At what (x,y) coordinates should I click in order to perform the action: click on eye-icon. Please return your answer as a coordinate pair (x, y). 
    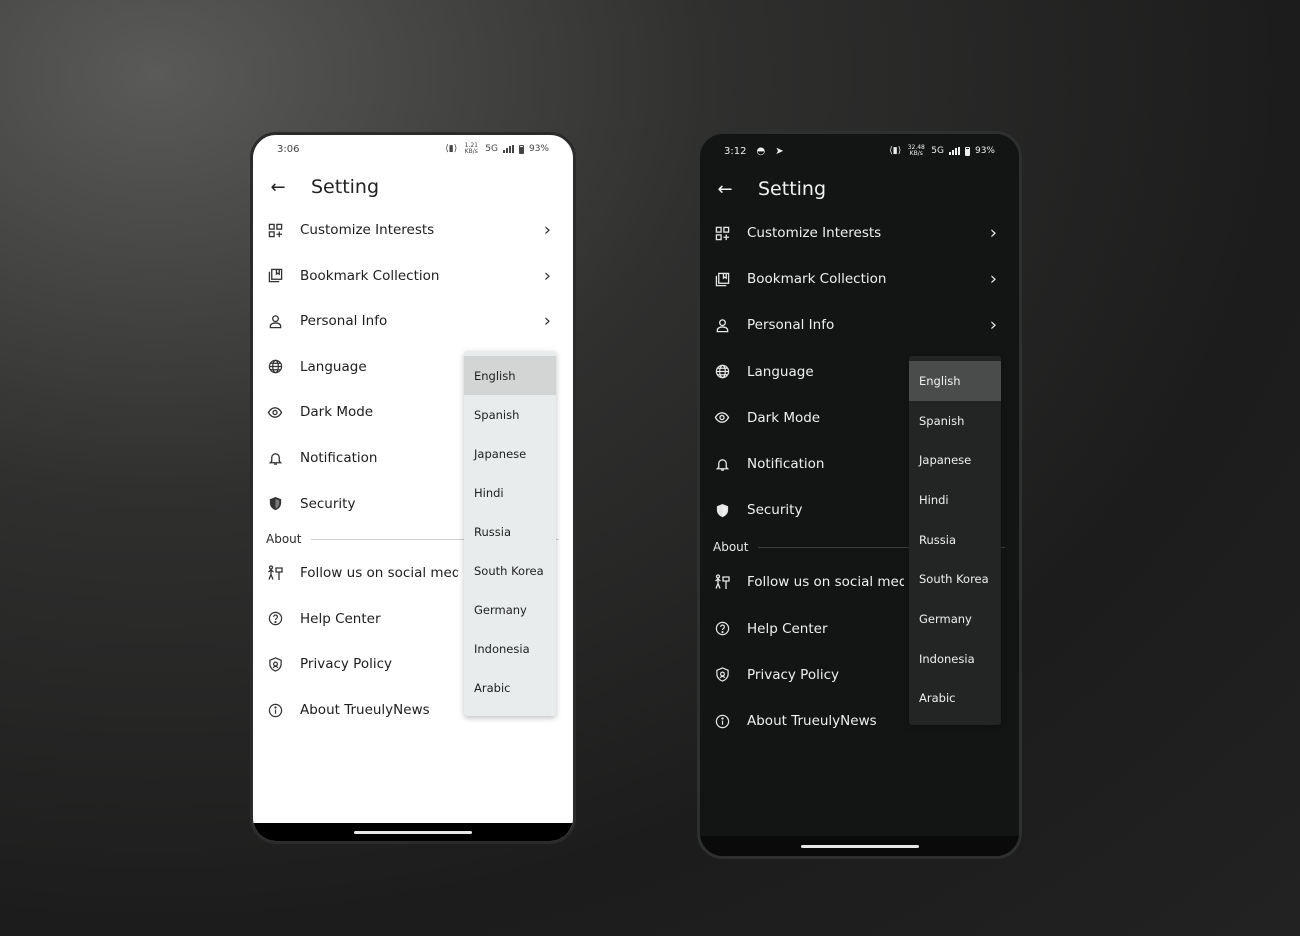
    Looking at the image, I should click on (722, 418).